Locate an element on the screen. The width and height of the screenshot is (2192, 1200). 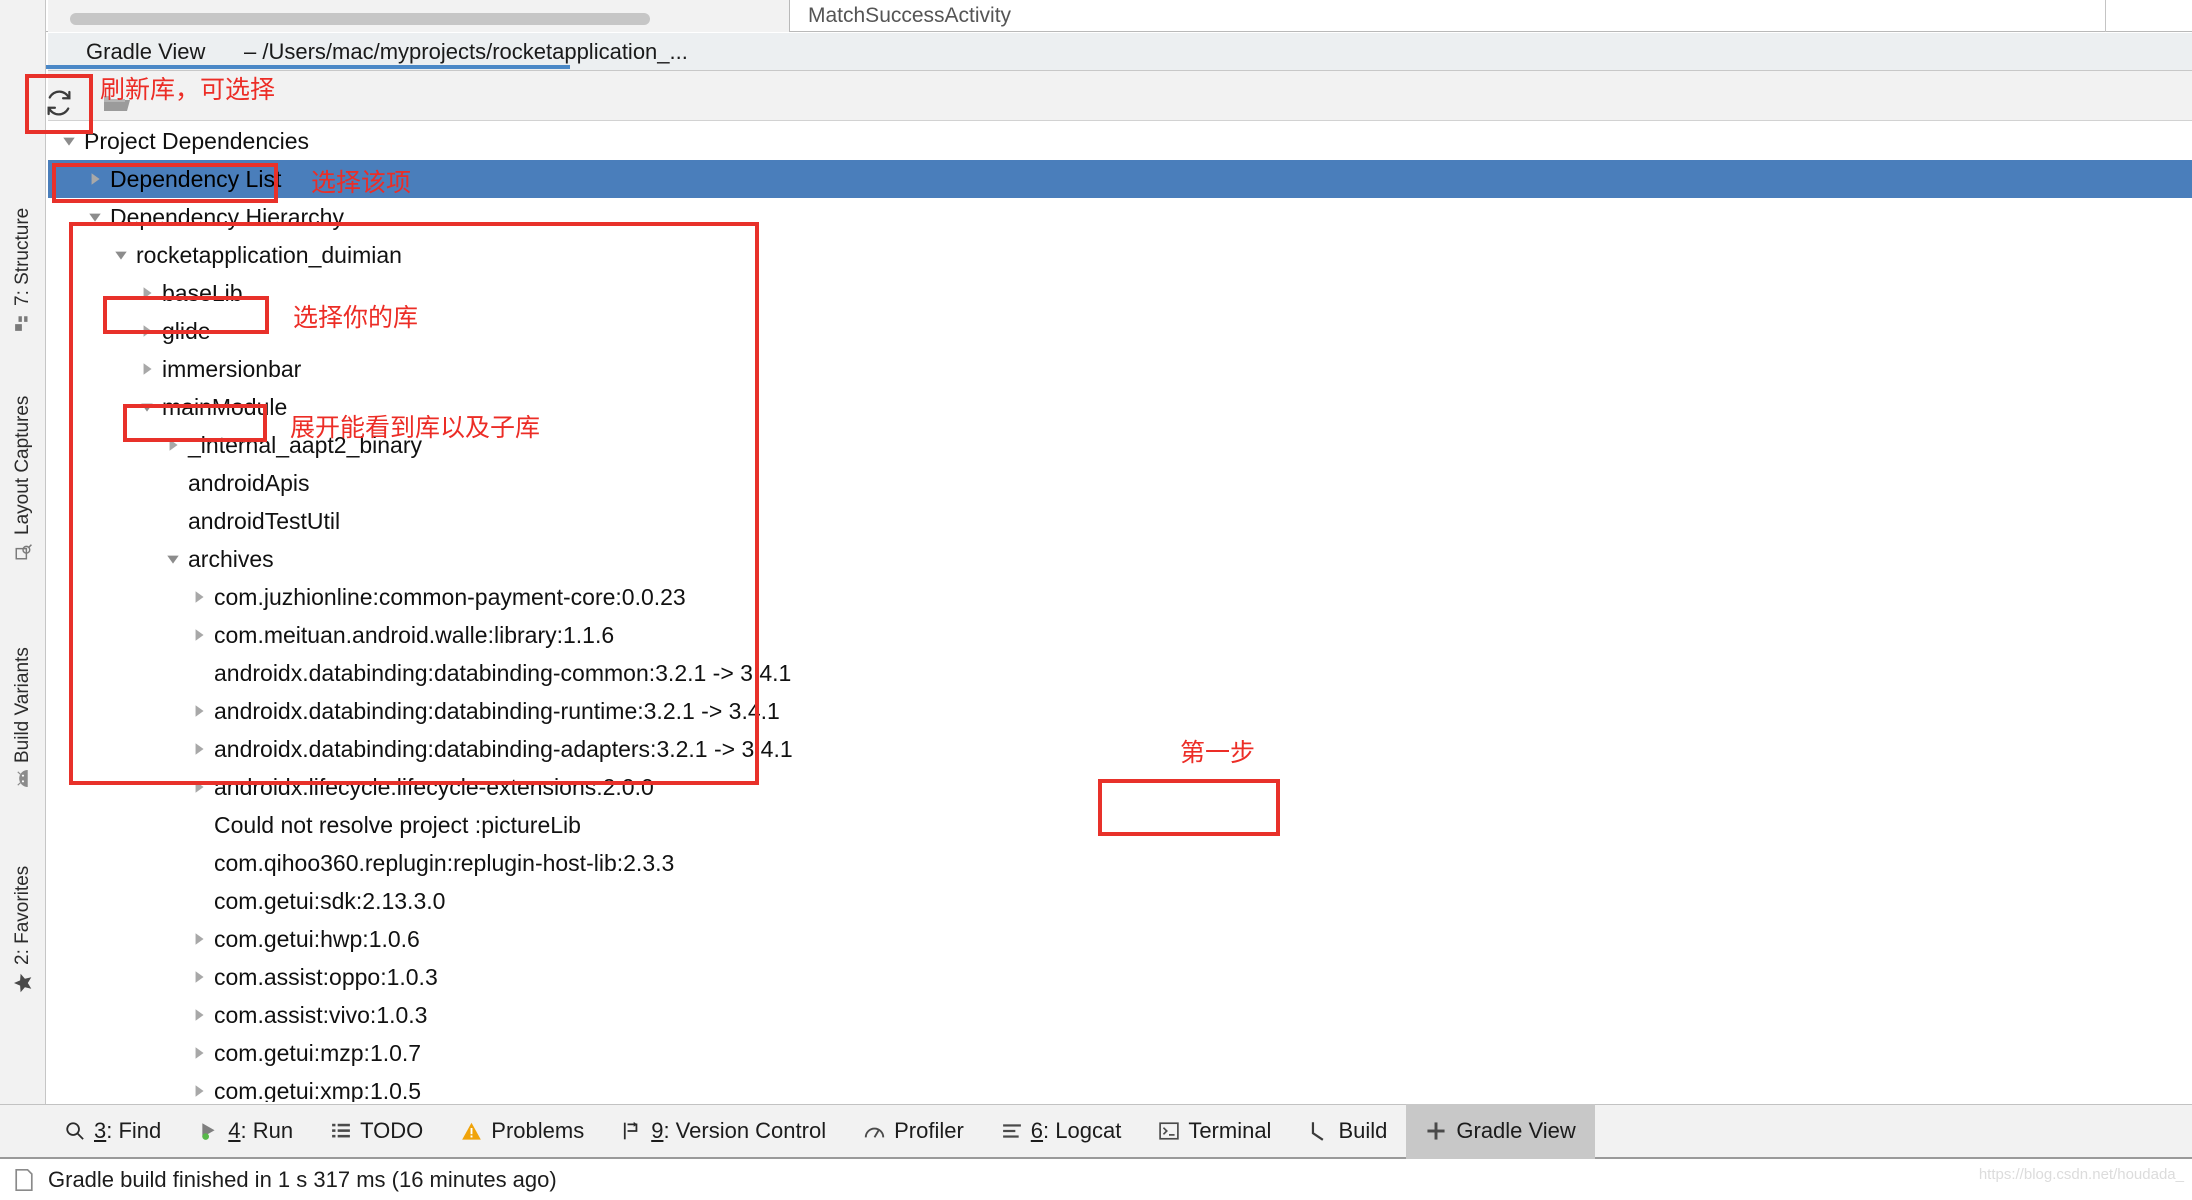
tree-row-label: Could not resolve project :pictureLib is located at coordinates (397, 824).